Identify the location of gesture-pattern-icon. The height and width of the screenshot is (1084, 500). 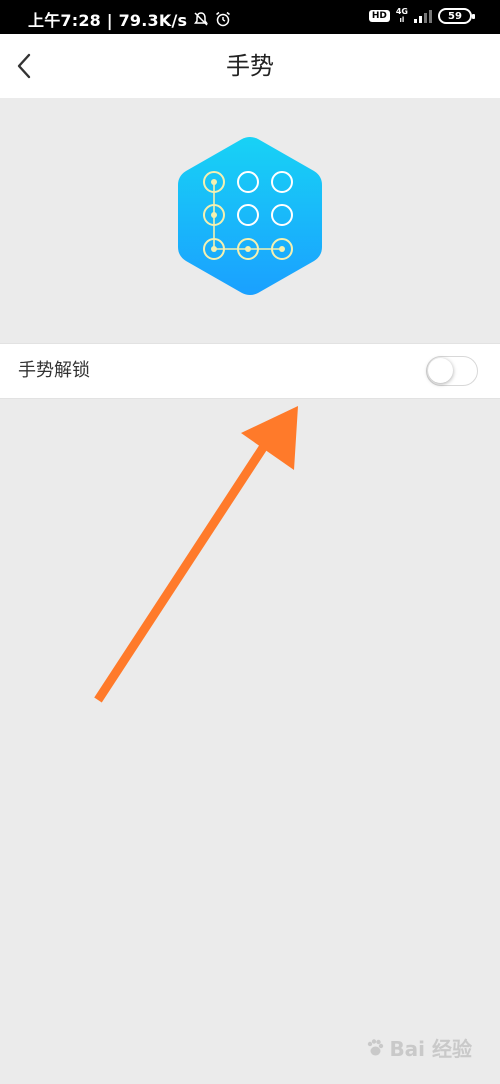
(250, 216).